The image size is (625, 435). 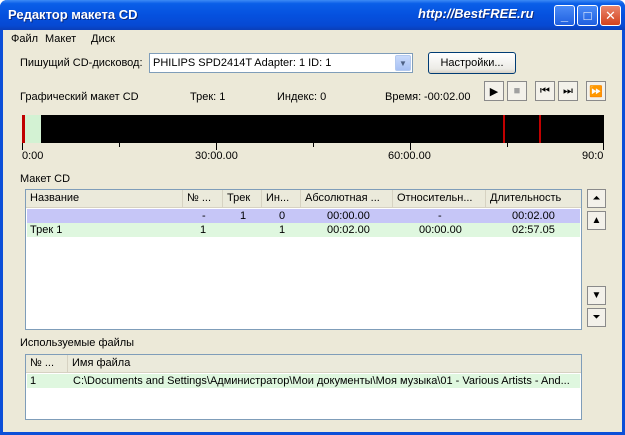 I want to click on menu-file: Файл, so click(x=24, y=39).